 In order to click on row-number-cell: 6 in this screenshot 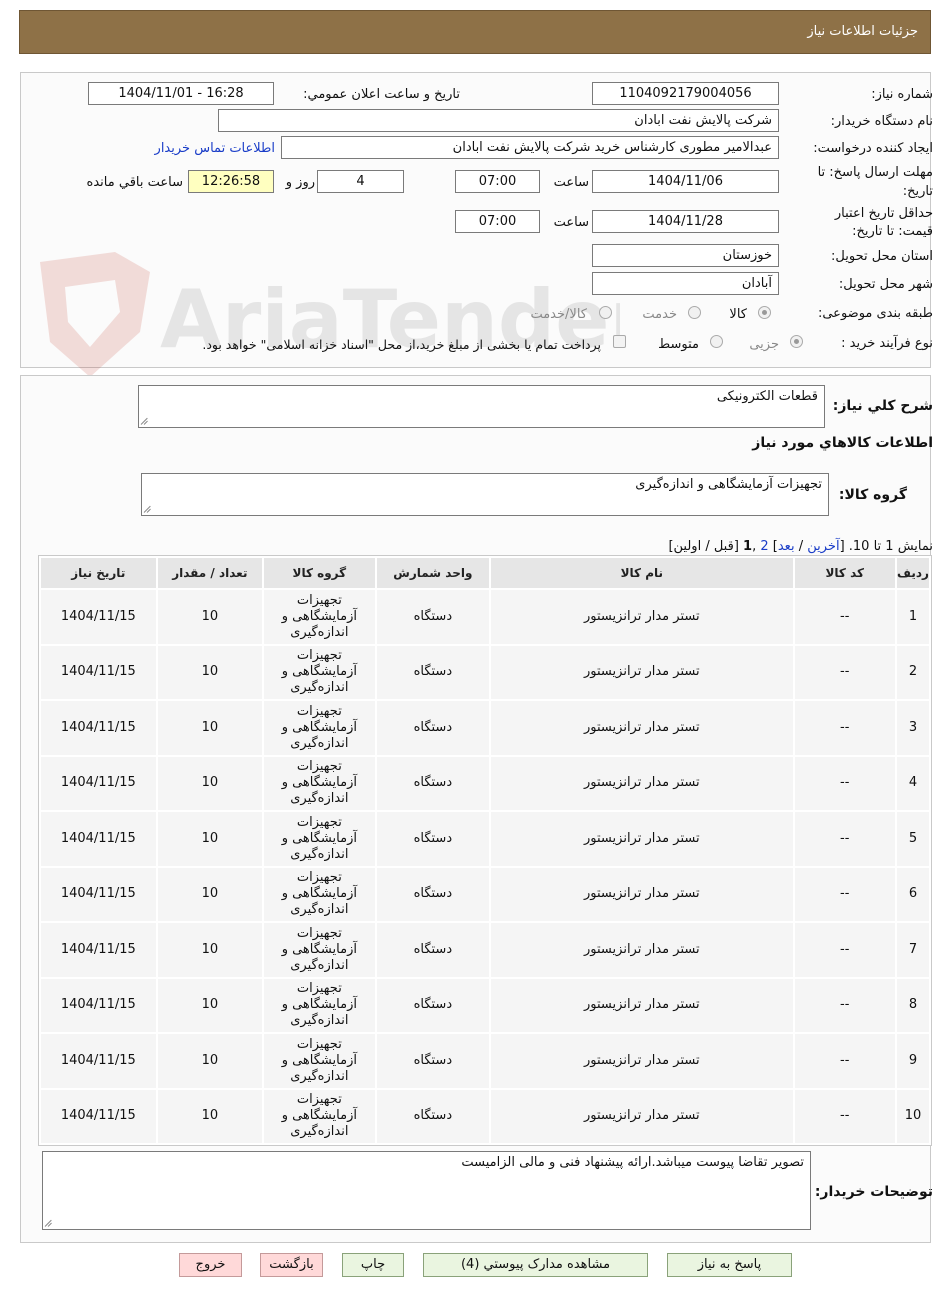, I will do `click(912, 894)`.